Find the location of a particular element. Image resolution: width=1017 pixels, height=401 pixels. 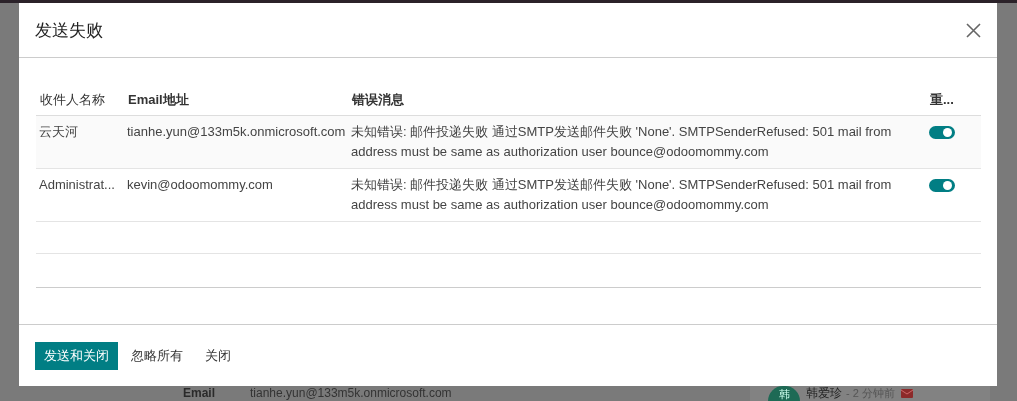

email-cell: tianhe.yun@133m5k.onmicrosoft.com is located at coordinates (236, 142).